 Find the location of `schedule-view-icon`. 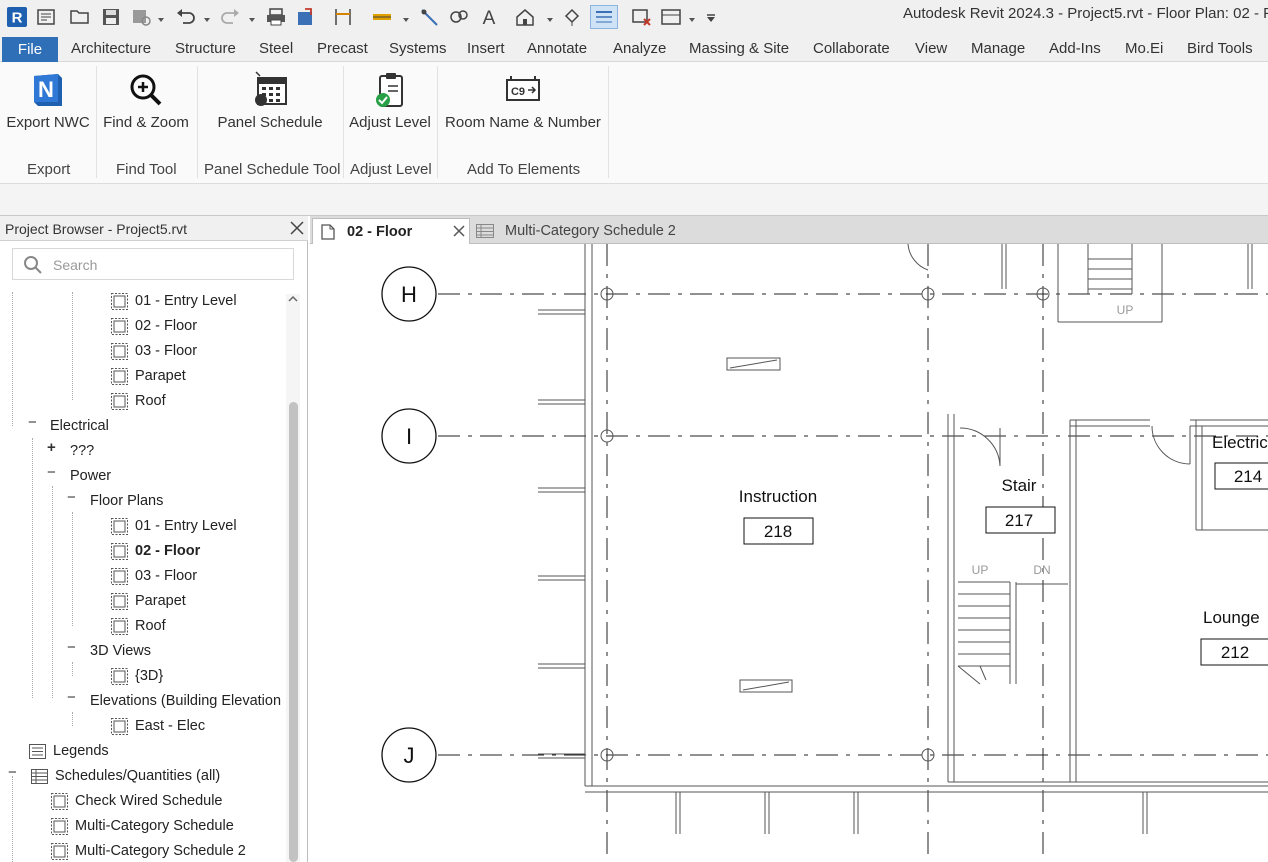

schedule-view-icon is located at coordinates (59, 826).